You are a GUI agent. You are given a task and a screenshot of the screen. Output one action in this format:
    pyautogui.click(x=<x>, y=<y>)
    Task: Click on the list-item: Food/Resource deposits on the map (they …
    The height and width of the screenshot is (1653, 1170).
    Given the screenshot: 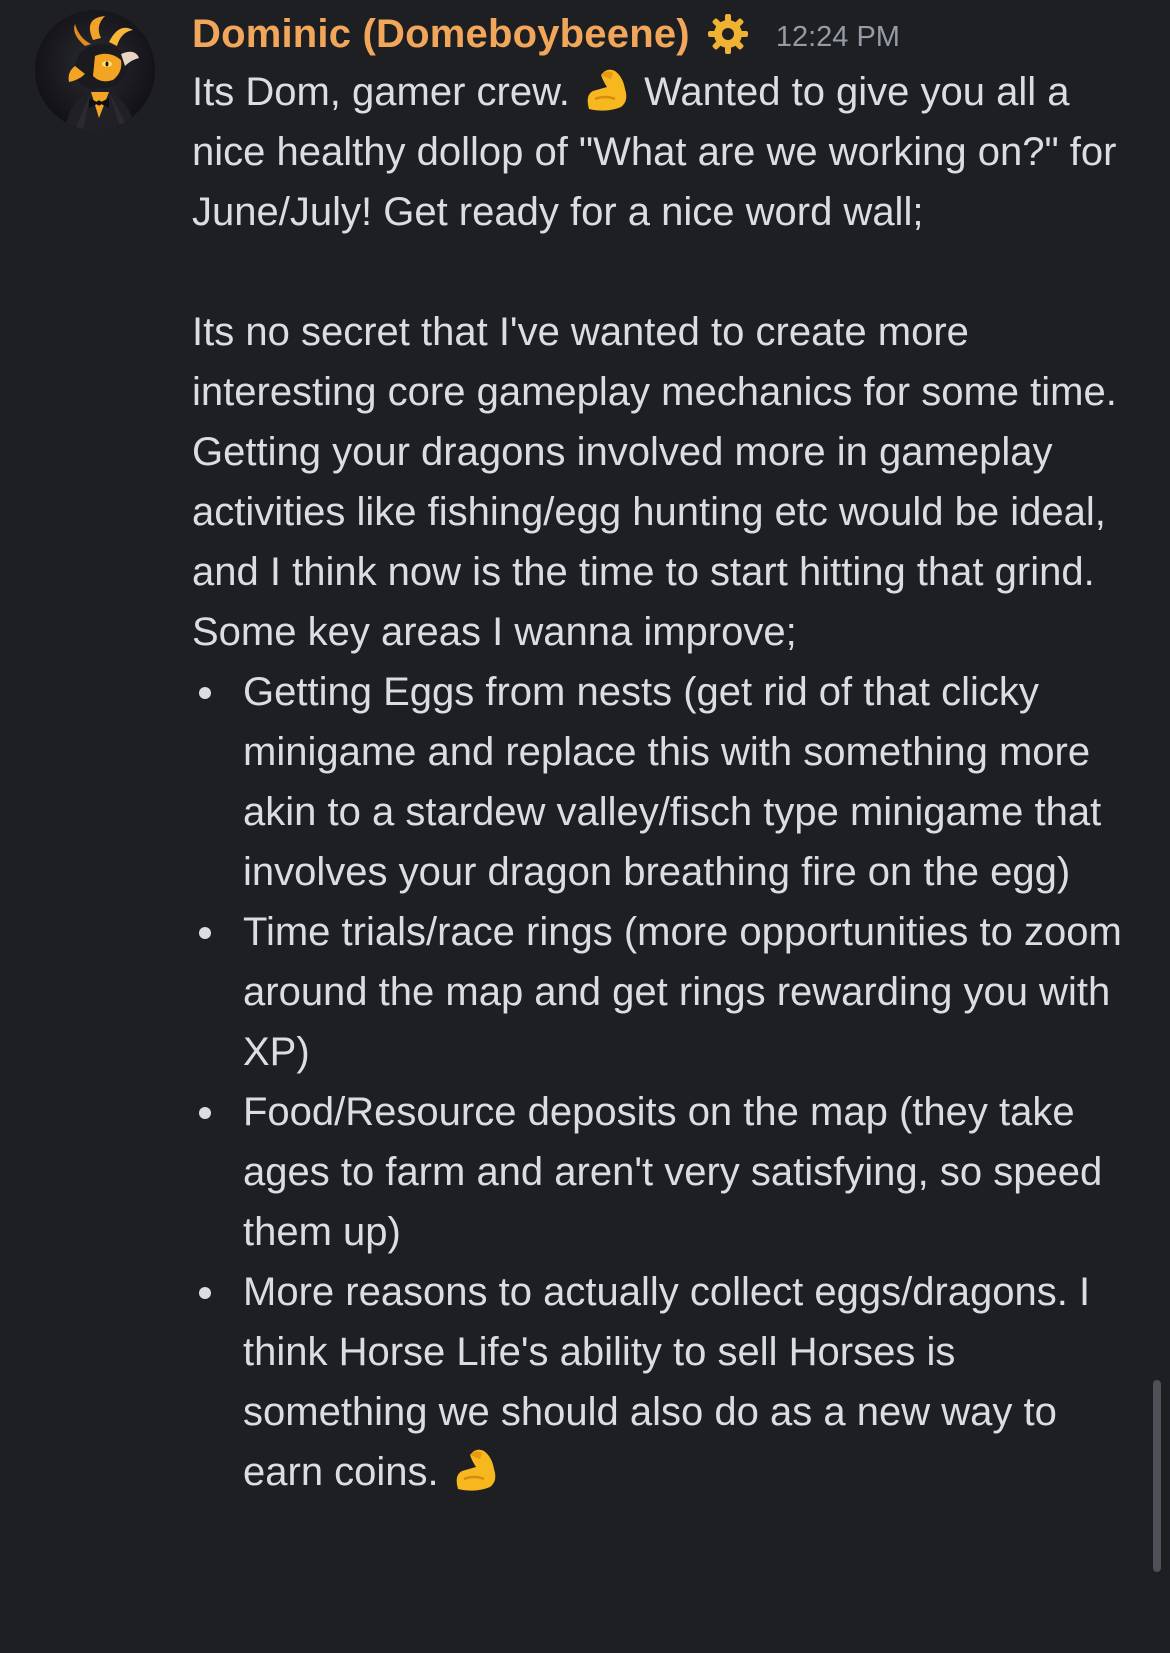 What is the action you would take?
    pyautogui.click(x=667, y=1172)
    